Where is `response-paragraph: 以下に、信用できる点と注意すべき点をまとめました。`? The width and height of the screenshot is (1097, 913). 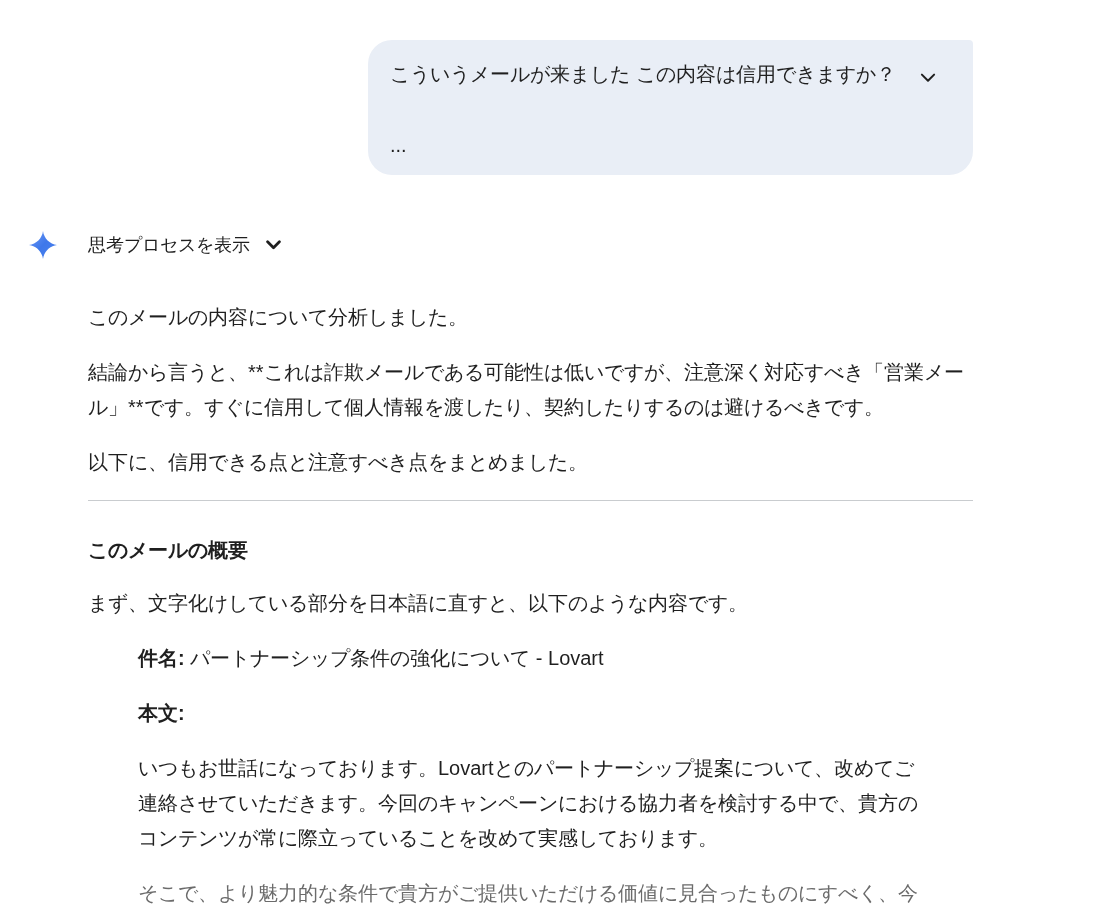 response-paragraph: 以下に、信用できる点と注意すべき点をまとめました。 is located at coordinates (338, 462).